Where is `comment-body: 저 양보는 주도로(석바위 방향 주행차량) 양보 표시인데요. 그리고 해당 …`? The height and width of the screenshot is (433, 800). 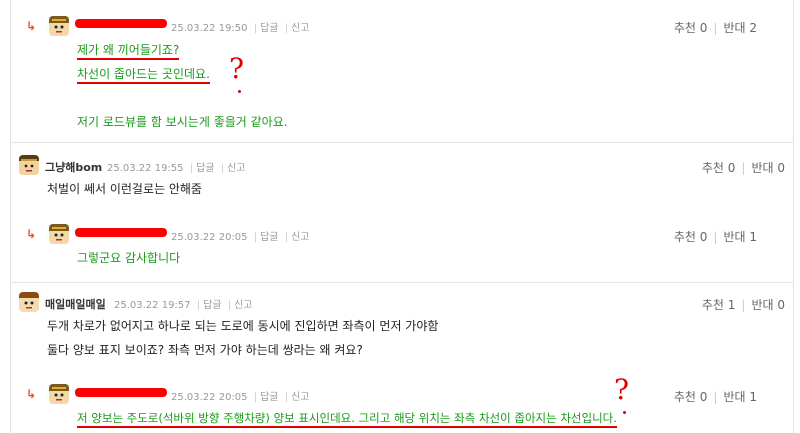
comment-body: 저 양보는 주도로(석바위 방향 주행차량) 양보 표시인데요. 그리고 해당 … is located at coordinates (347, 418).